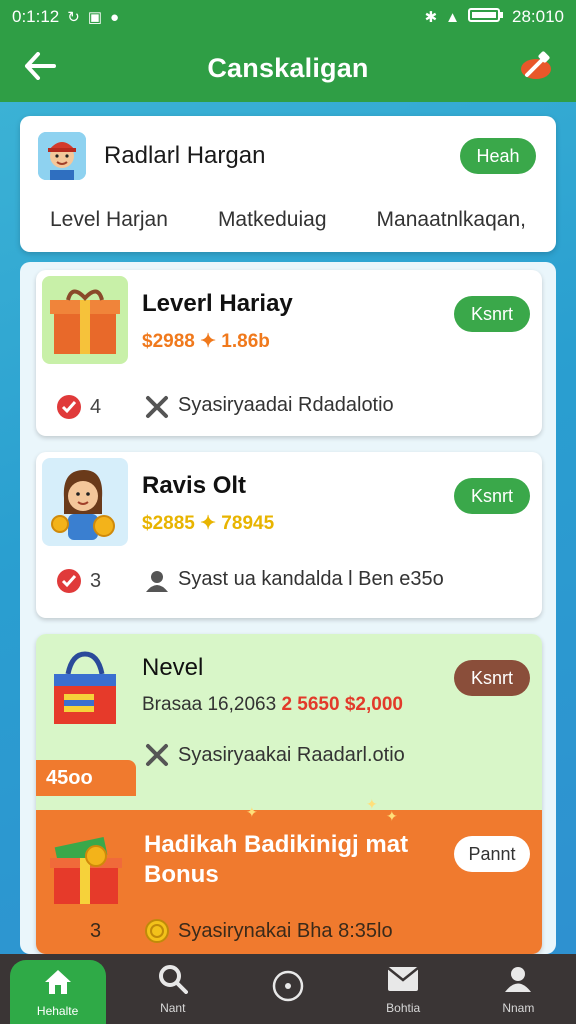 This screenshot has height=1024, width=576. I want to click on tool-button, so click(536, 68).